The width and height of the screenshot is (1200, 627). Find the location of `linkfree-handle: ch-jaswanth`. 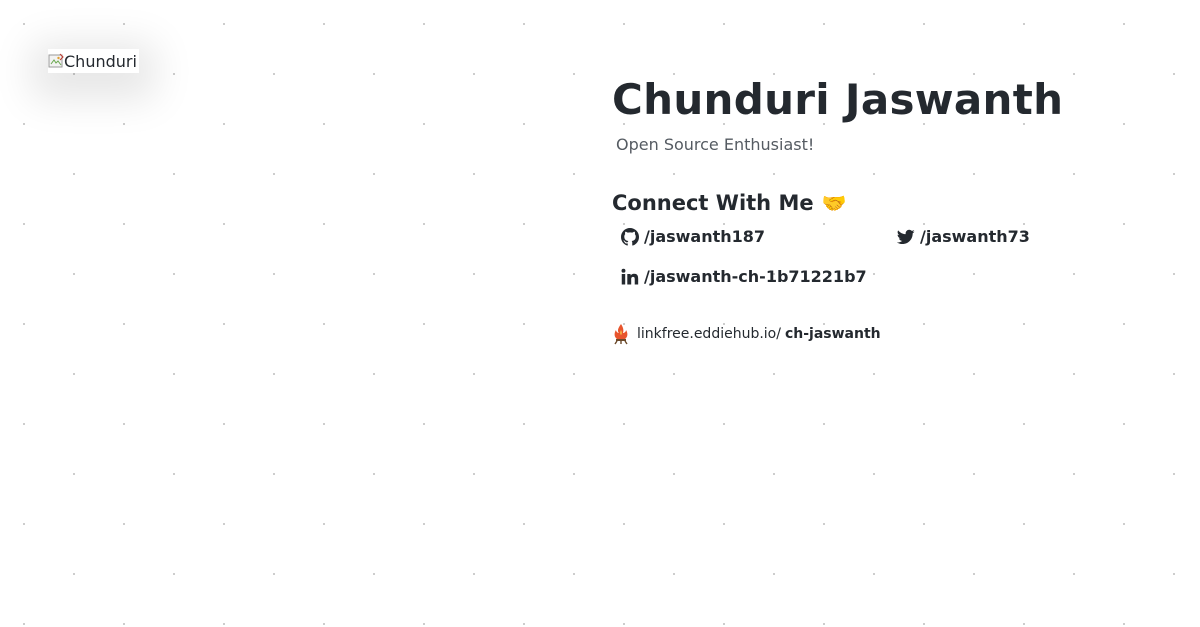

linkfree-handle: ch-jaswanth is located at coordinates (832, 334).